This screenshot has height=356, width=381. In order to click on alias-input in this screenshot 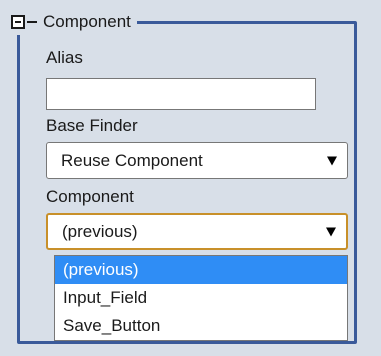, I will do `click(181, 94)`.